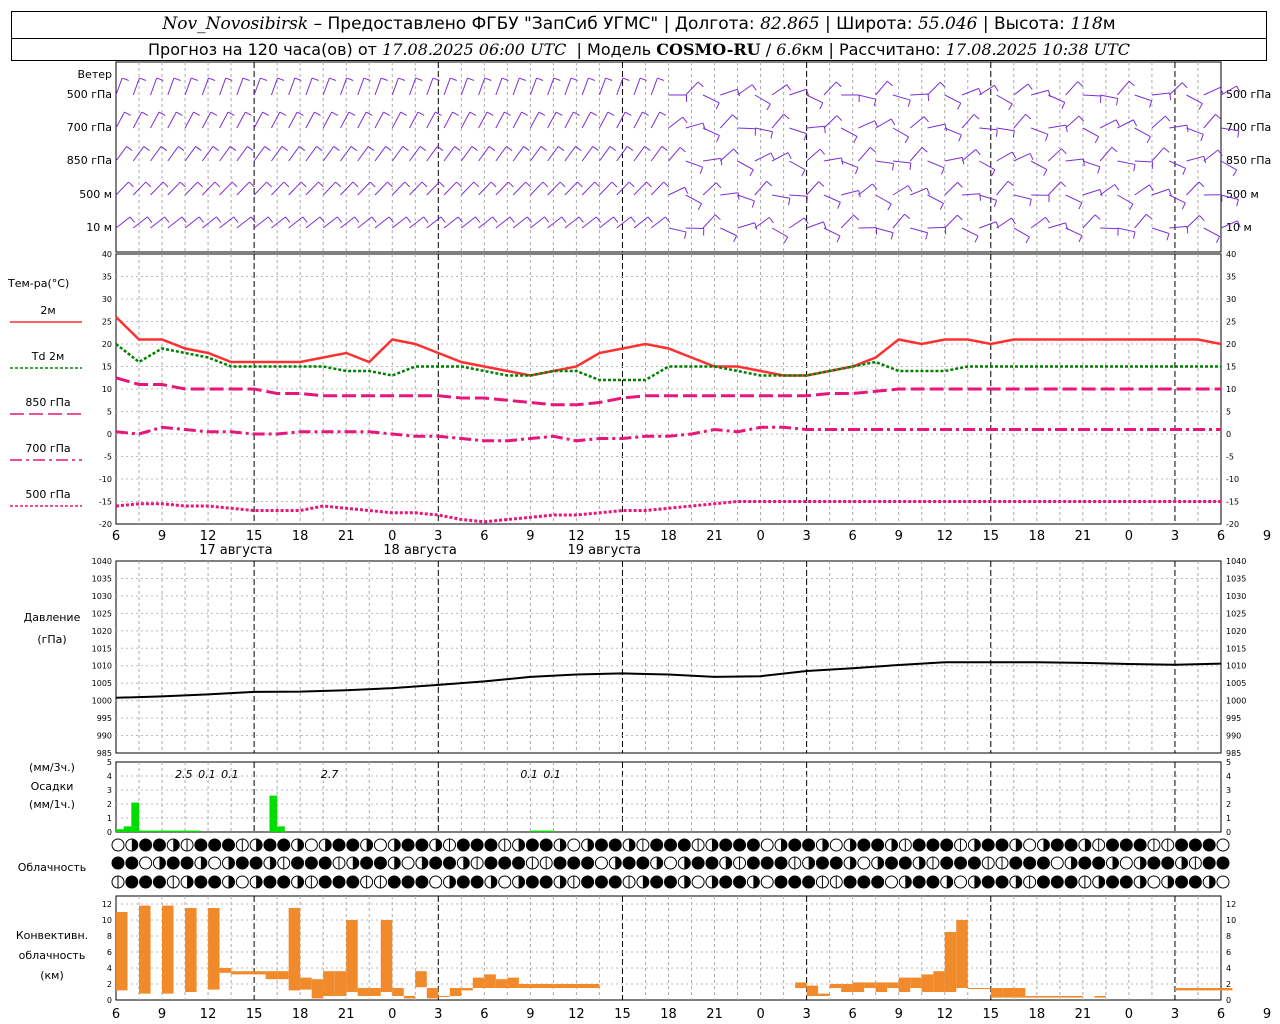 The height and width of the screenshot is (1024, 1280). I want to click on x-tick-label: 21, so click(346, 1014).